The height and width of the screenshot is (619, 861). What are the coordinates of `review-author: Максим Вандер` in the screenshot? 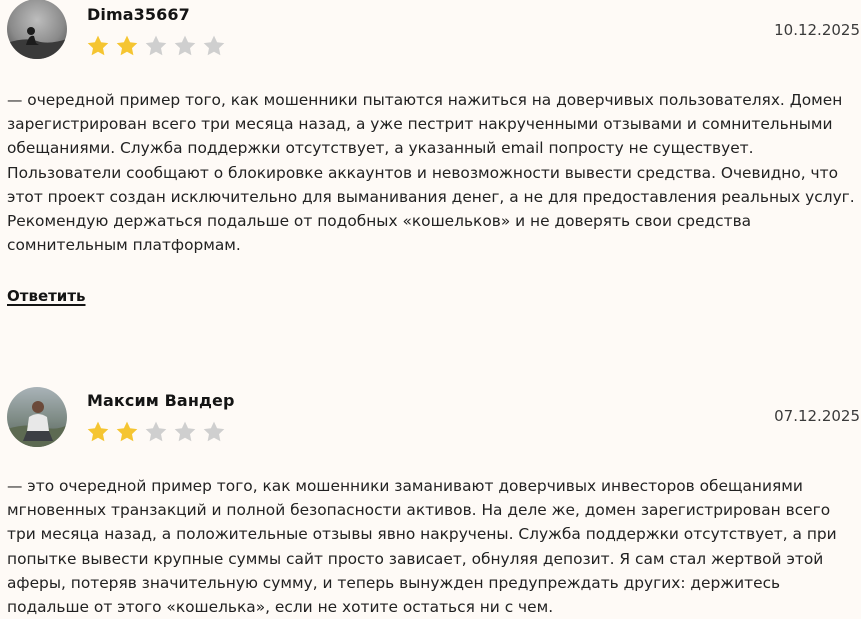 It's located at (161, 400).